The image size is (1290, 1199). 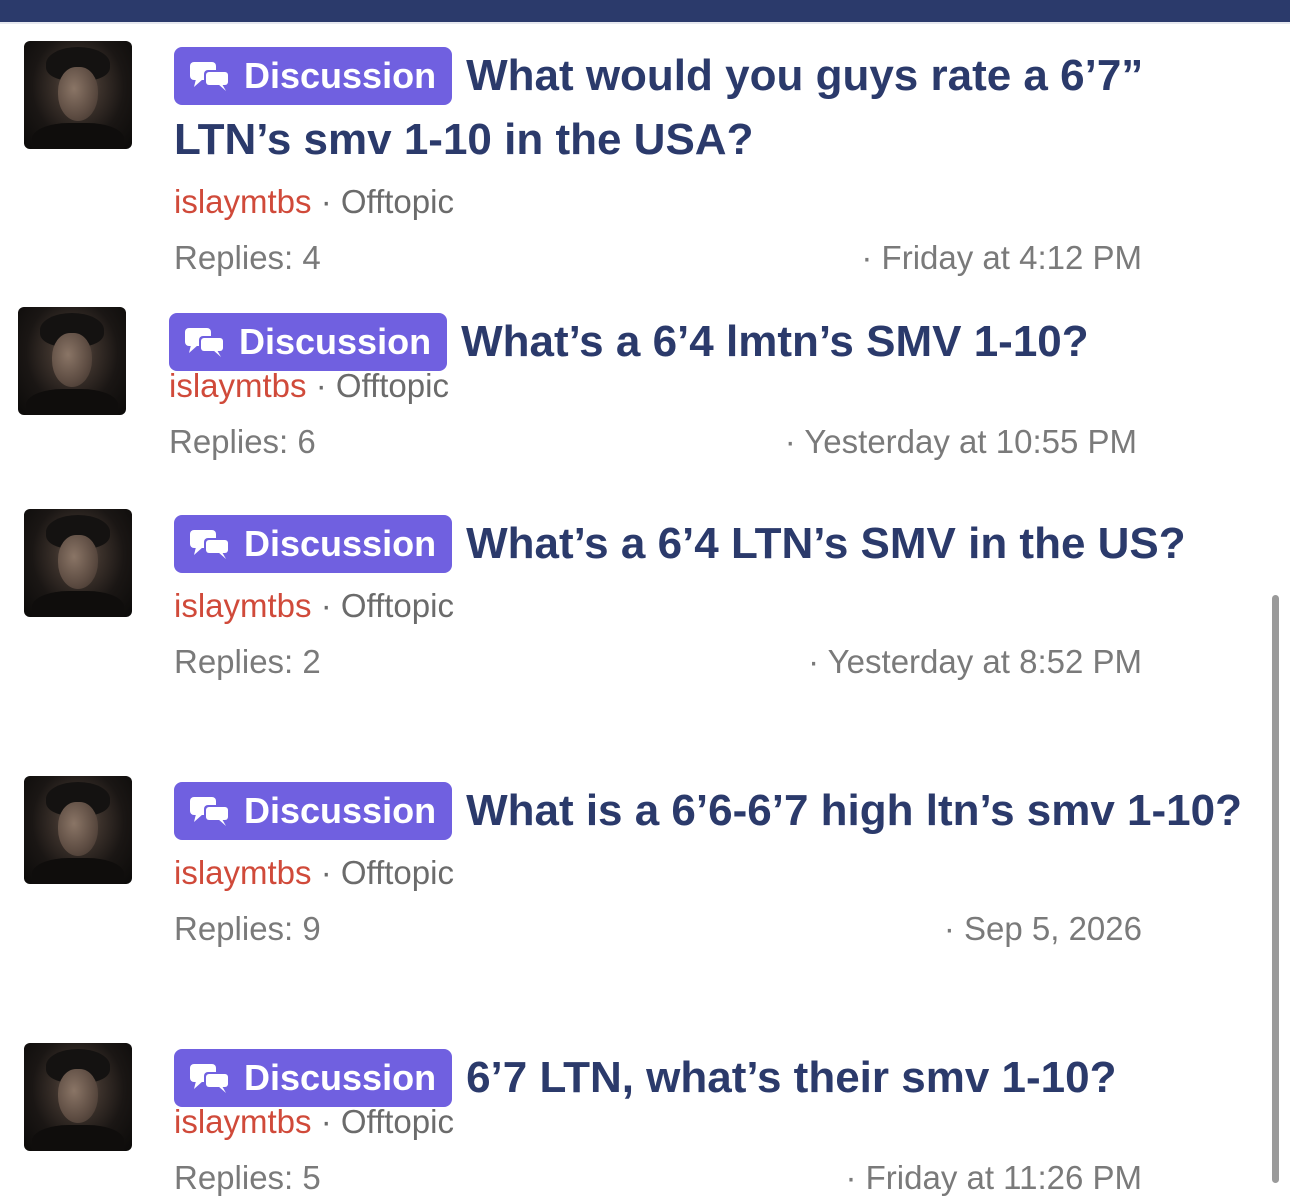 What do you see at coordinates (1001, 258) in the screenshot?
I see `last-post-date: · Friday at 4:12 PM` at bounding box center [1001, 258].